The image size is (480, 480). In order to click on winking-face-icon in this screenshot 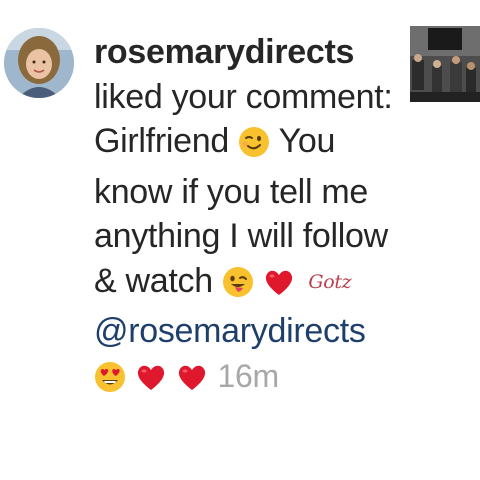, I will do `click(254, 147)`.